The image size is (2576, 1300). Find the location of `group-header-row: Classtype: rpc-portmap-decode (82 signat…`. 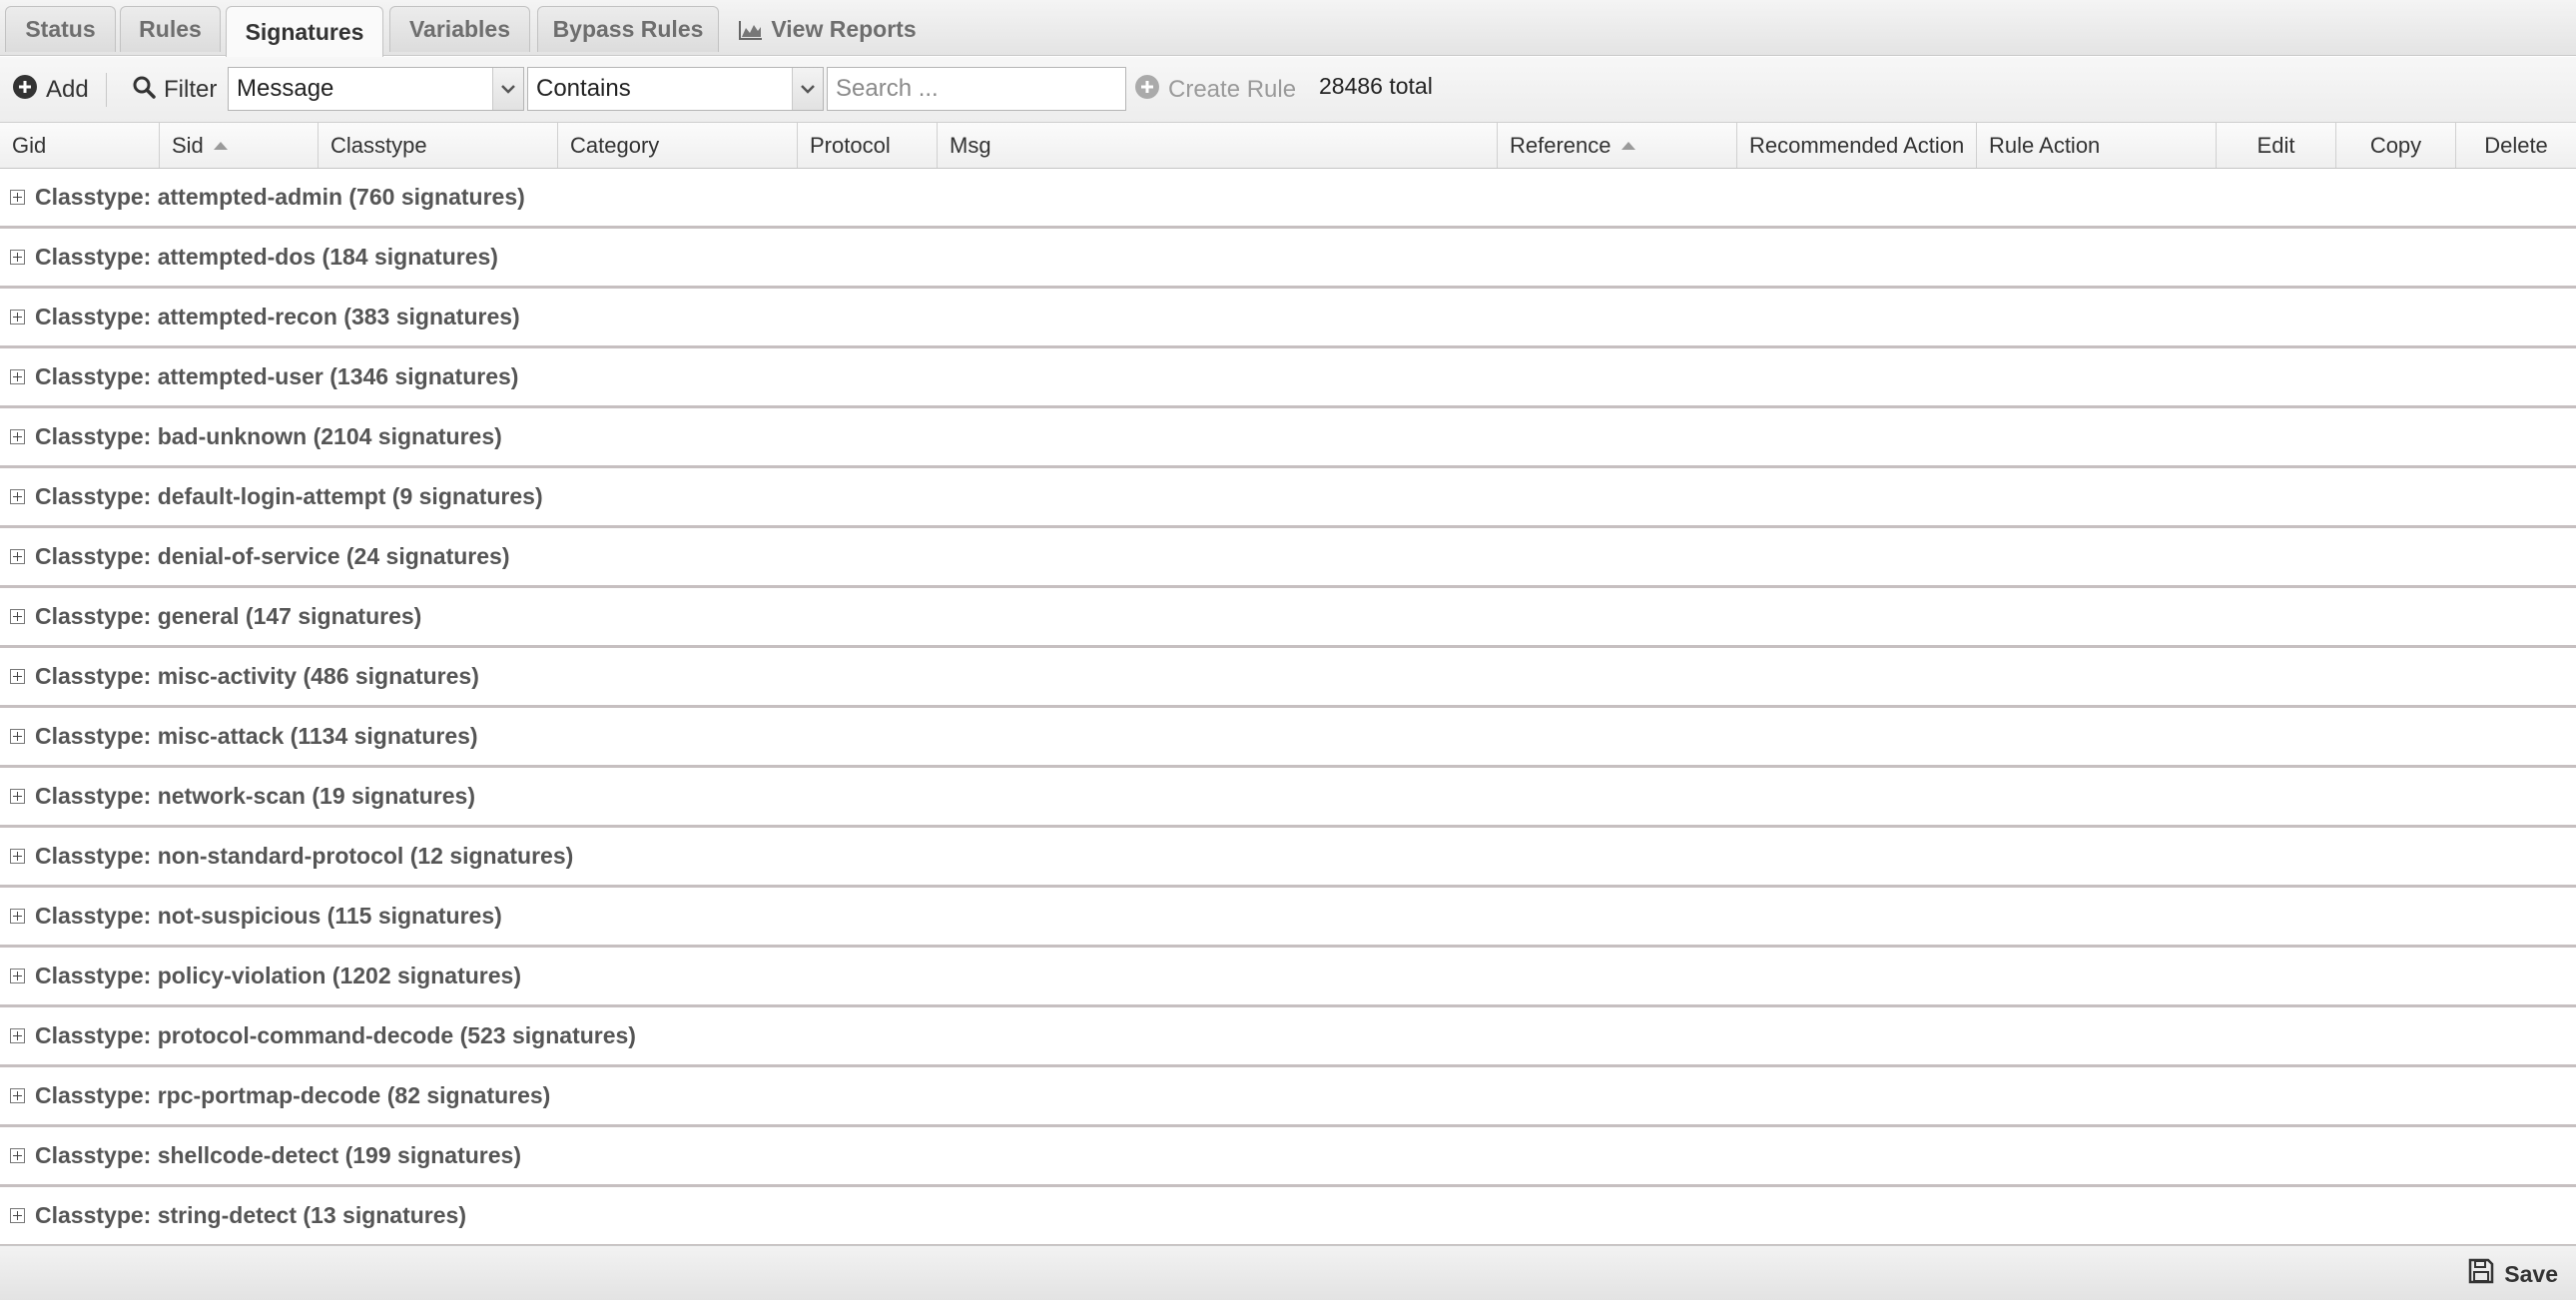

group-header-row: Classtype: rpc-portmap-decode (82 signat… is located at coordinates (1288, 1097).